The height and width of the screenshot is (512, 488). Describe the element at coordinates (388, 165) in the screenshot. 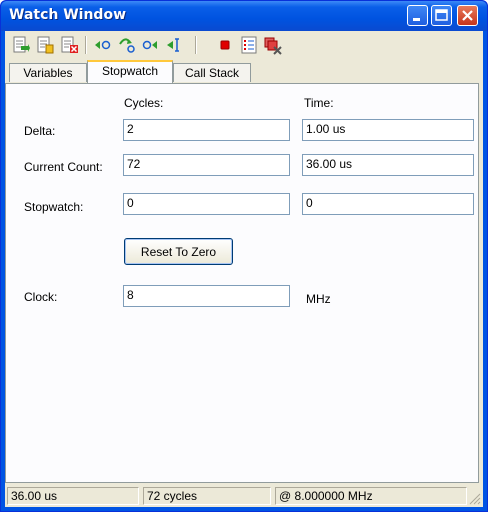

I see `current-time-field: 36.00 us` at that location.